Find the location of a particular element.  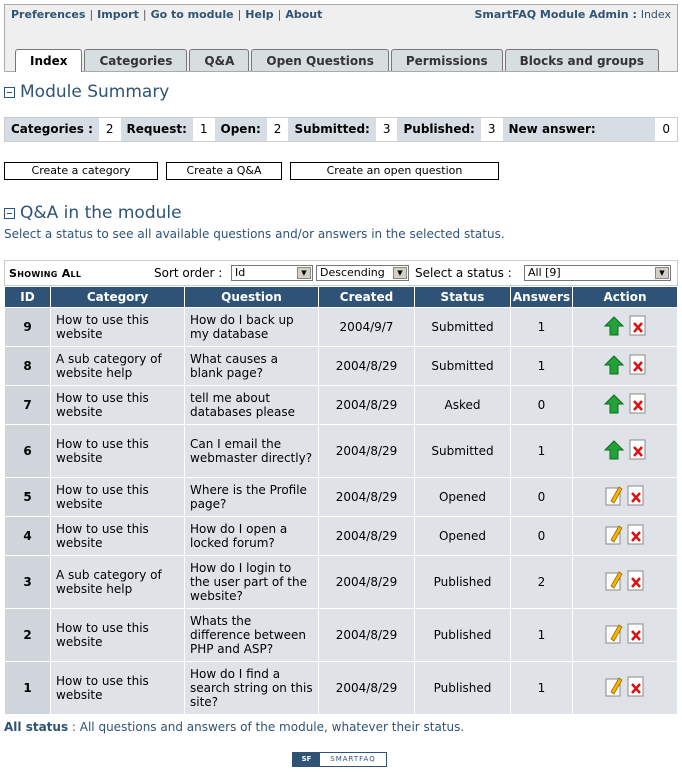

row-question: How do I back up my database is located at coordinates (251, 327).